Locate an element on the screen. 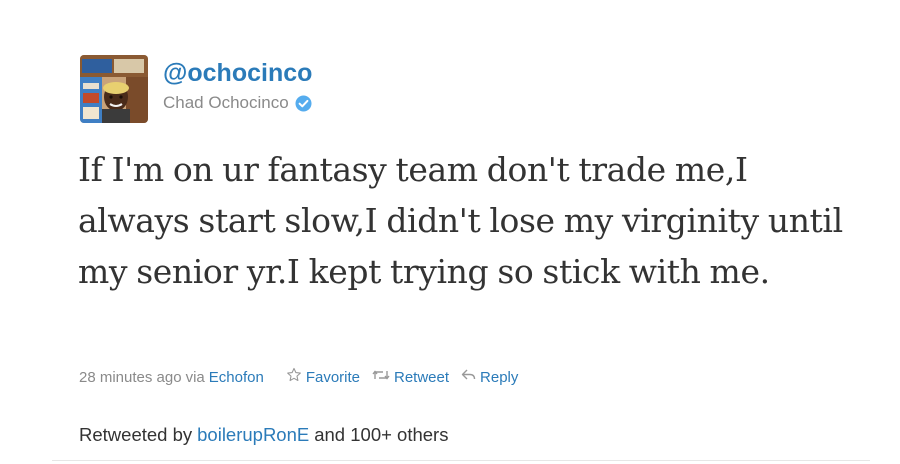  user-handle: @ochocinco is located at coordinates (237, 73).